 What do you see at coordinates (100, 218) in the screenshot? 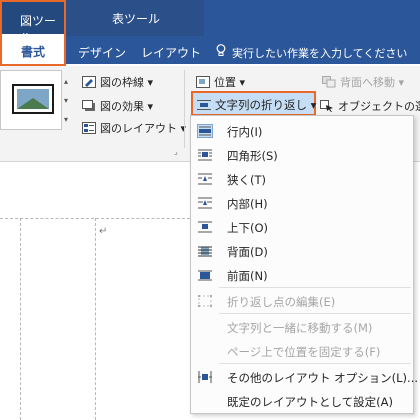
I see `table-gridline-horizontal` at bounding box center [100, 218].